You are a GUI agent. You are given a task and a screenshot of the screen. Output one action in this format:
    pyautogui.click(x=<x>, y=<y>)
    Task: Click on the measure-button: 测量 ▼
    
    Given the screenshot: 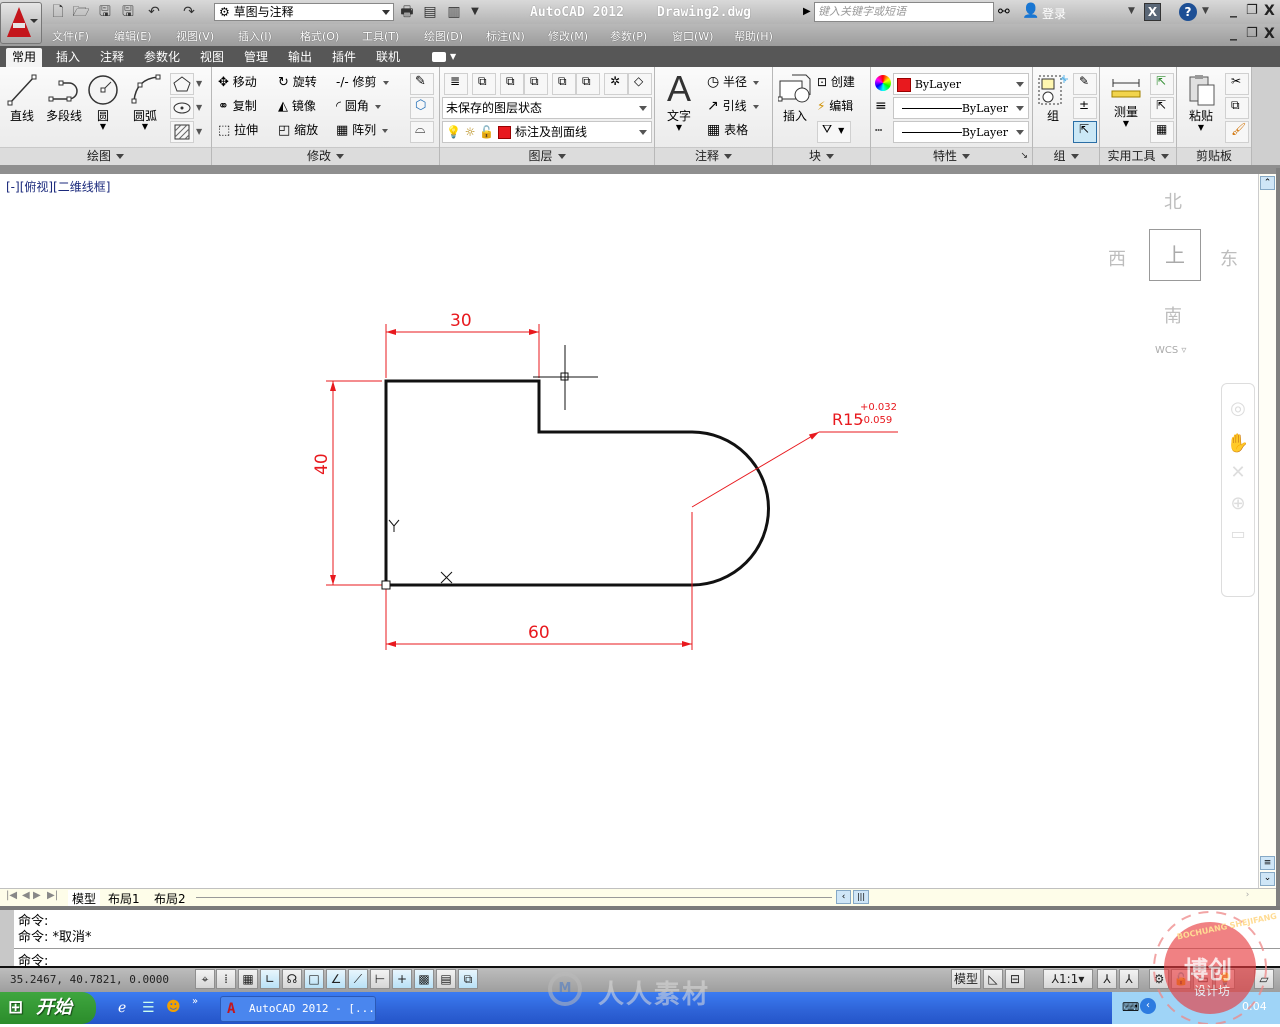 What is the action you would take?
    pyautogui.click(x=1126, y=102)
    